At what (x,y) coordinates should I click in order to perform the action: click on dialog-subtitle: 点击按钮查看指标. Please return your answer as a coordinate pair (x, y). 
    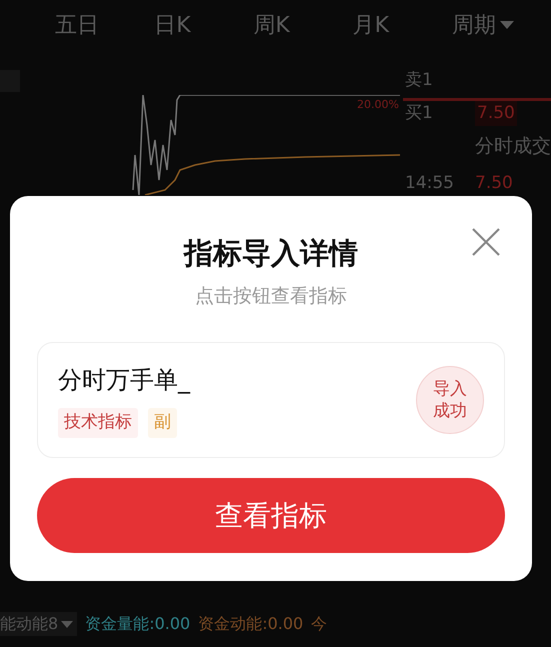
    Looking at the image, I should click on (271, 296).